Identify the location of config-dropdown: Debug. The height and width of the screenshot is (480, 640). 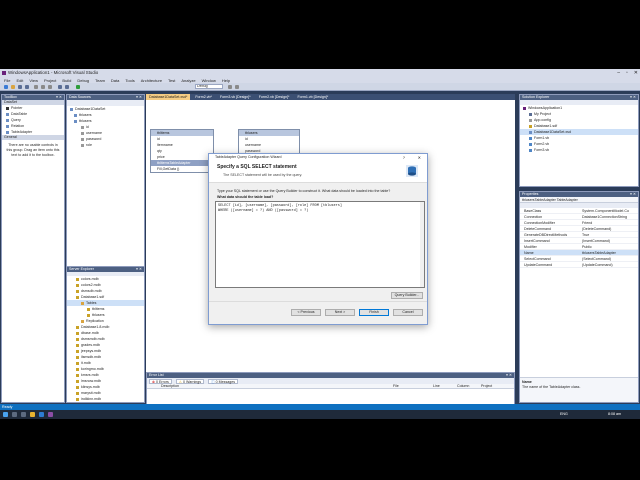
(209, 86).